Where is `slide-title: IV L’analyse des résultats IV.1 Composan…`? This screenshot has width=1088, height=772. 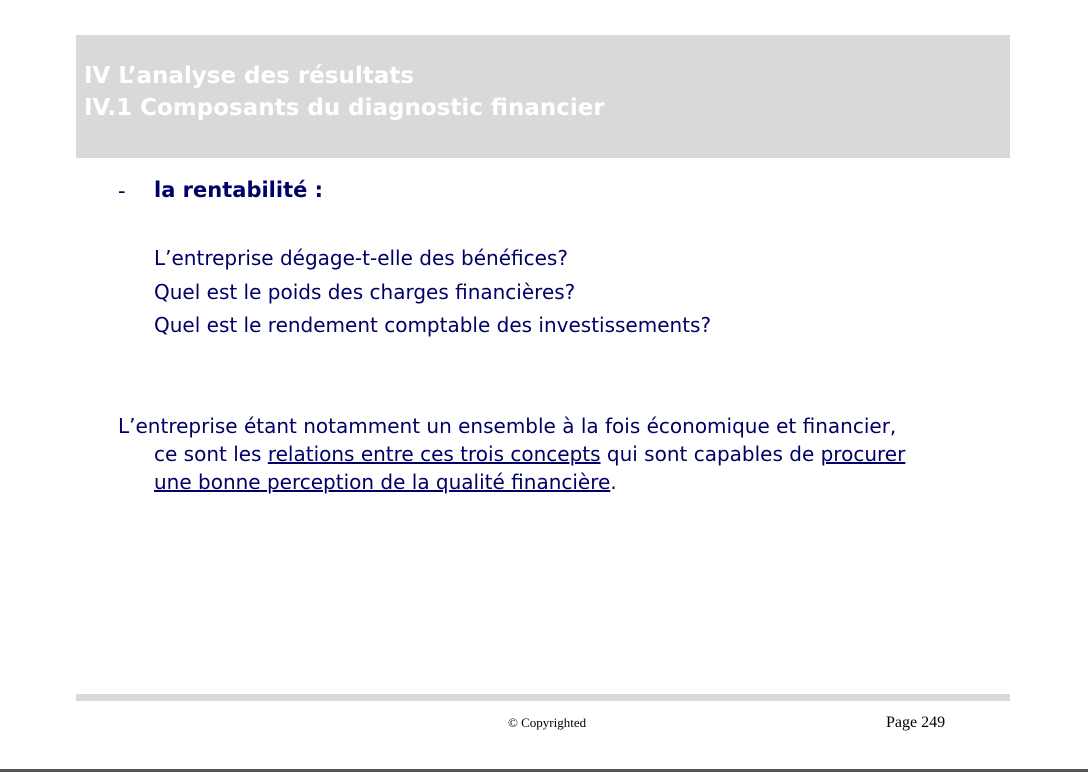
slide-title: IV L’analyse des résultats IV.1 Composan… is located at coordinates (344, 92).